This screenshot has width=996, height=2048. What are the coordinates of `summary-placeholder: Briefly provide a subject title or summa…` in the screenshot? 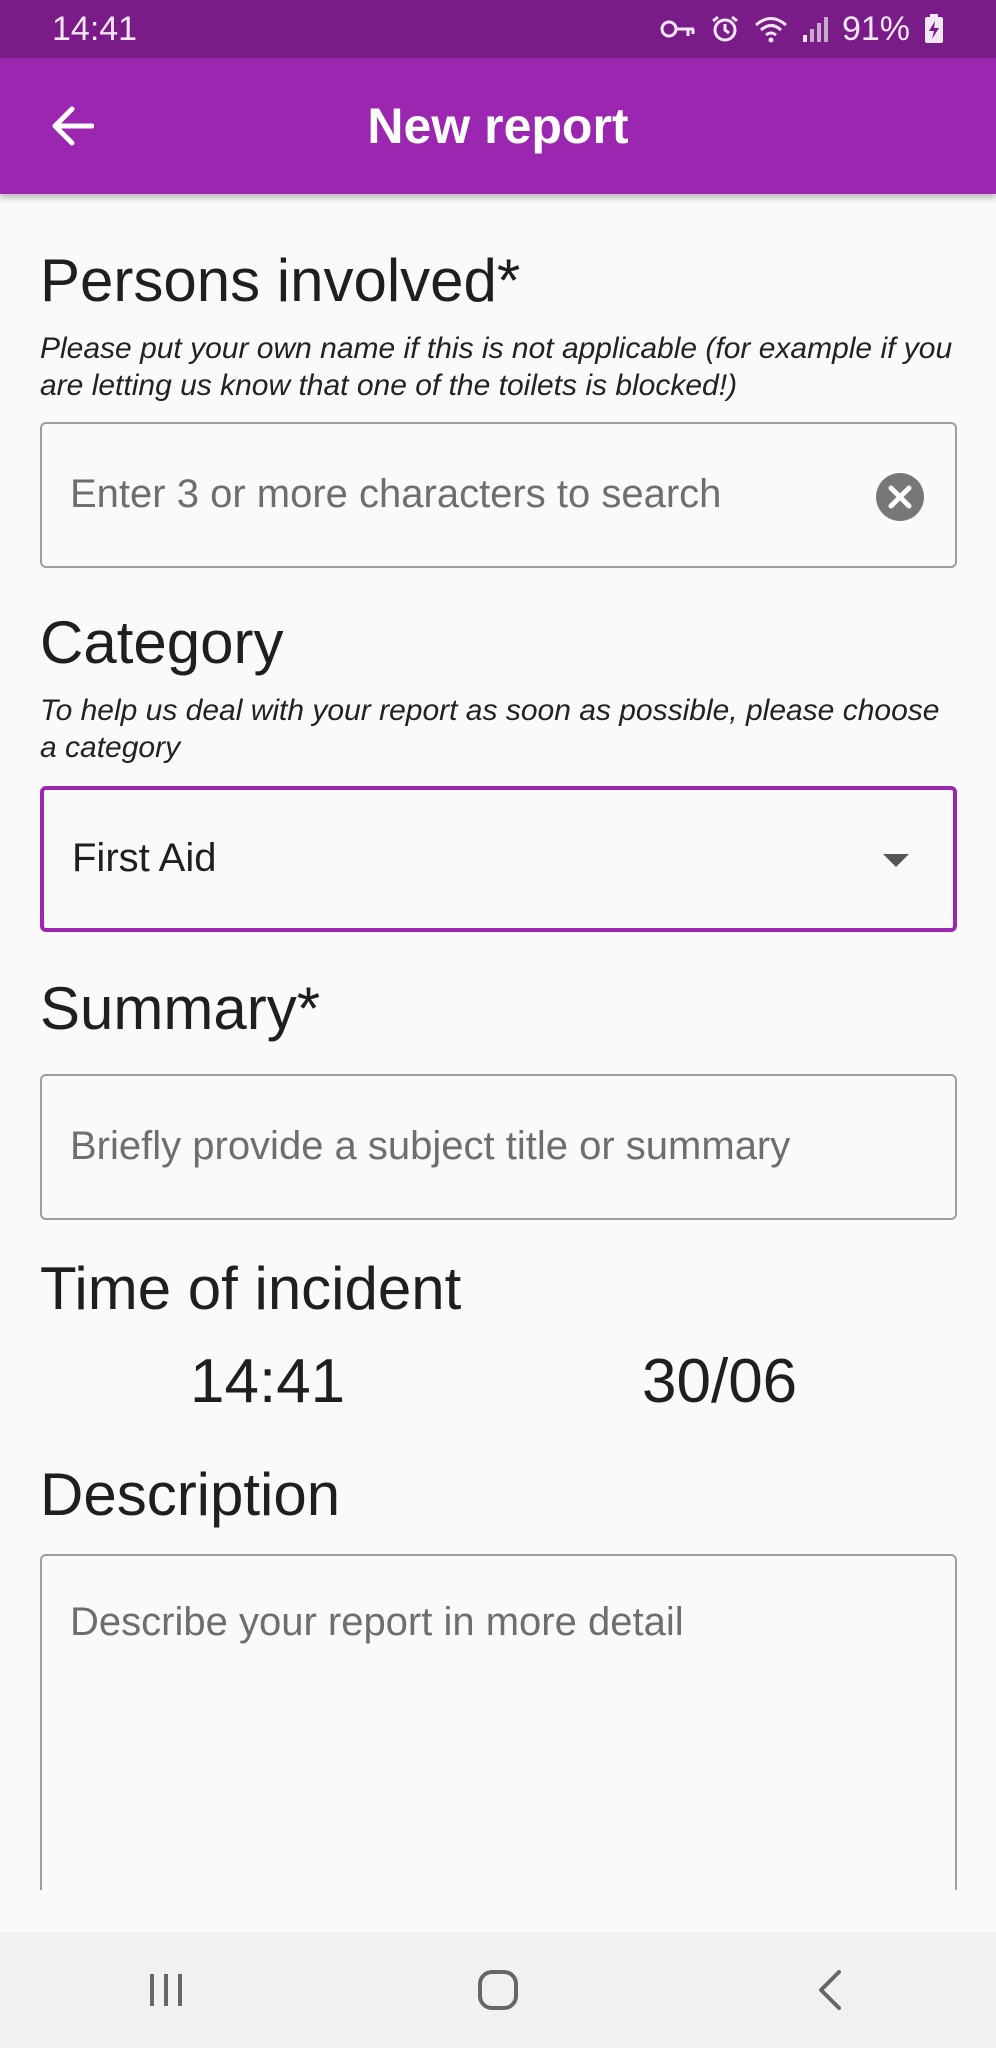 It's located at (430, 1146).